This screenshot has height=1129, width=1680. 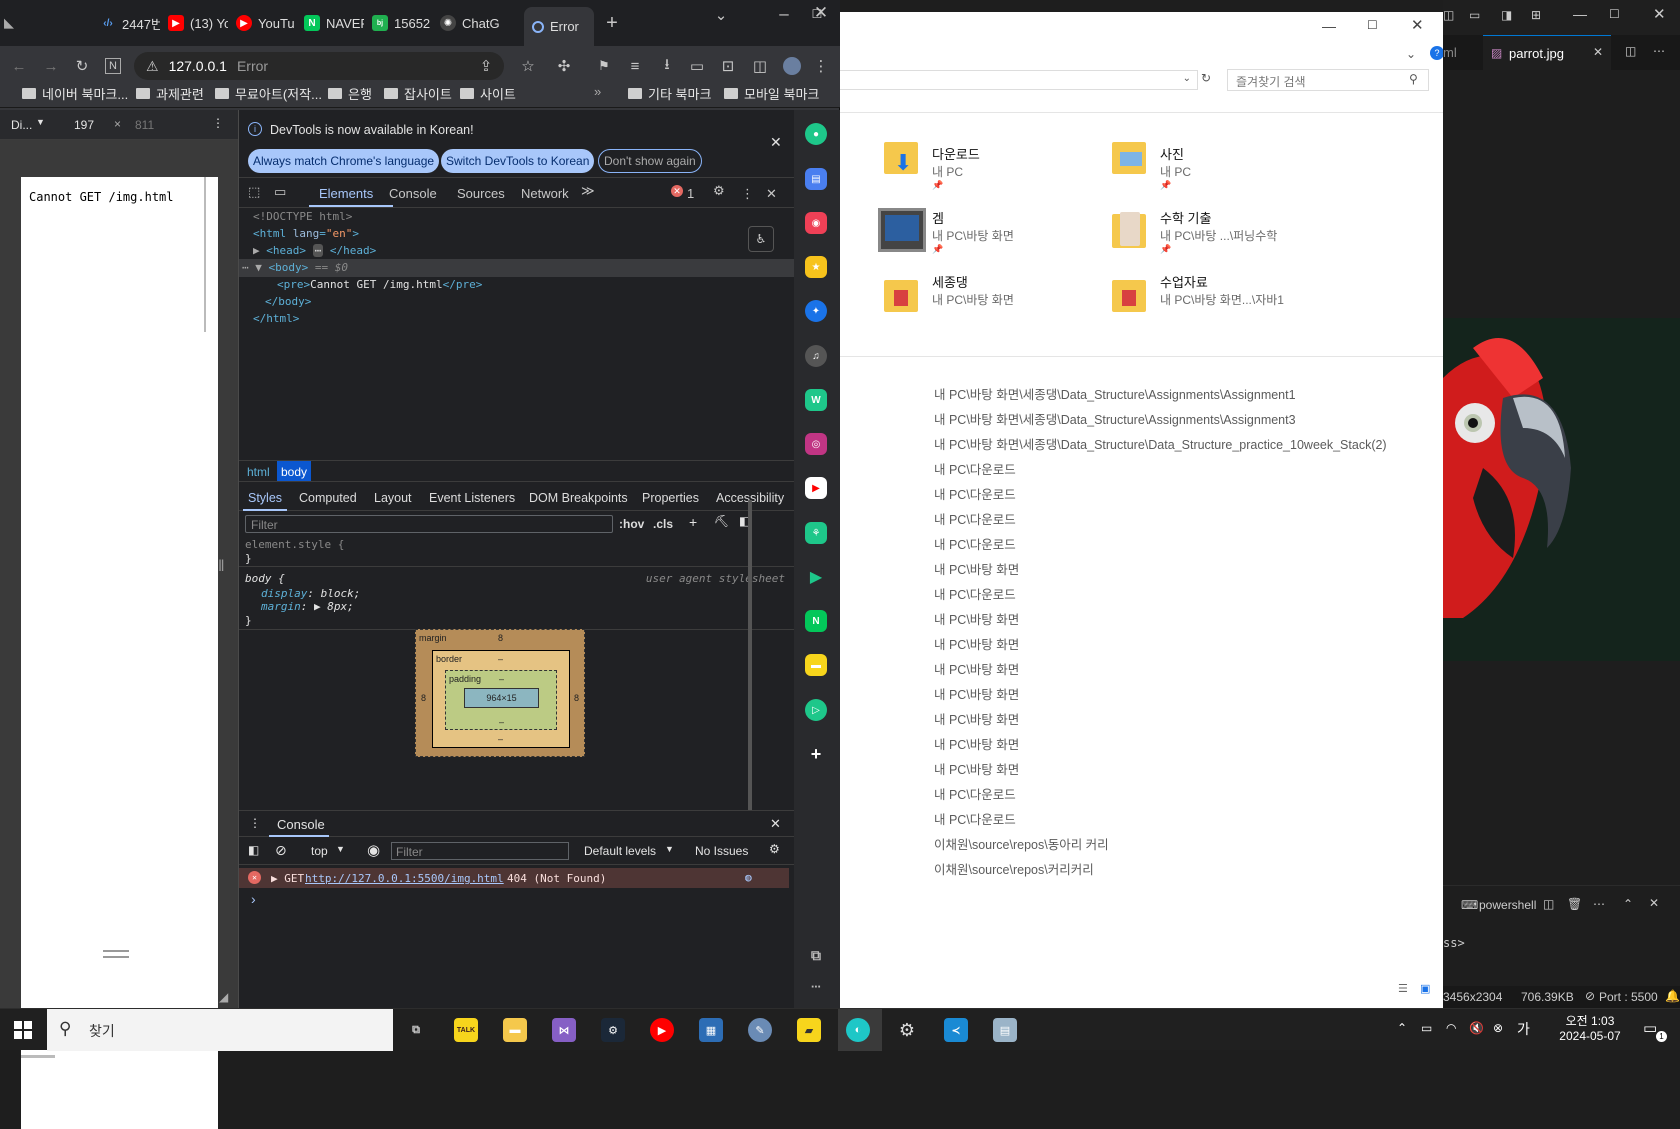 What do you see at coordinates (486, 66) in the screenshot?
I see `share-icon: ⇪` at bounding box center [486, 66].